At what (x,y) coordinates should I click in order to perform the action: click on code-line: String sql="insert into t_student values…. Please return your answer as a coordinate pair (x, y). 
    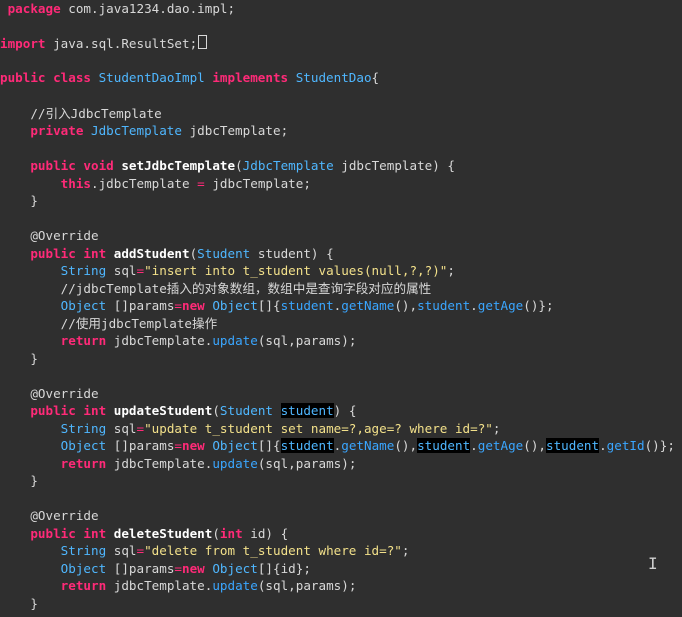
    Looking at the image, I should click on (227, 271).